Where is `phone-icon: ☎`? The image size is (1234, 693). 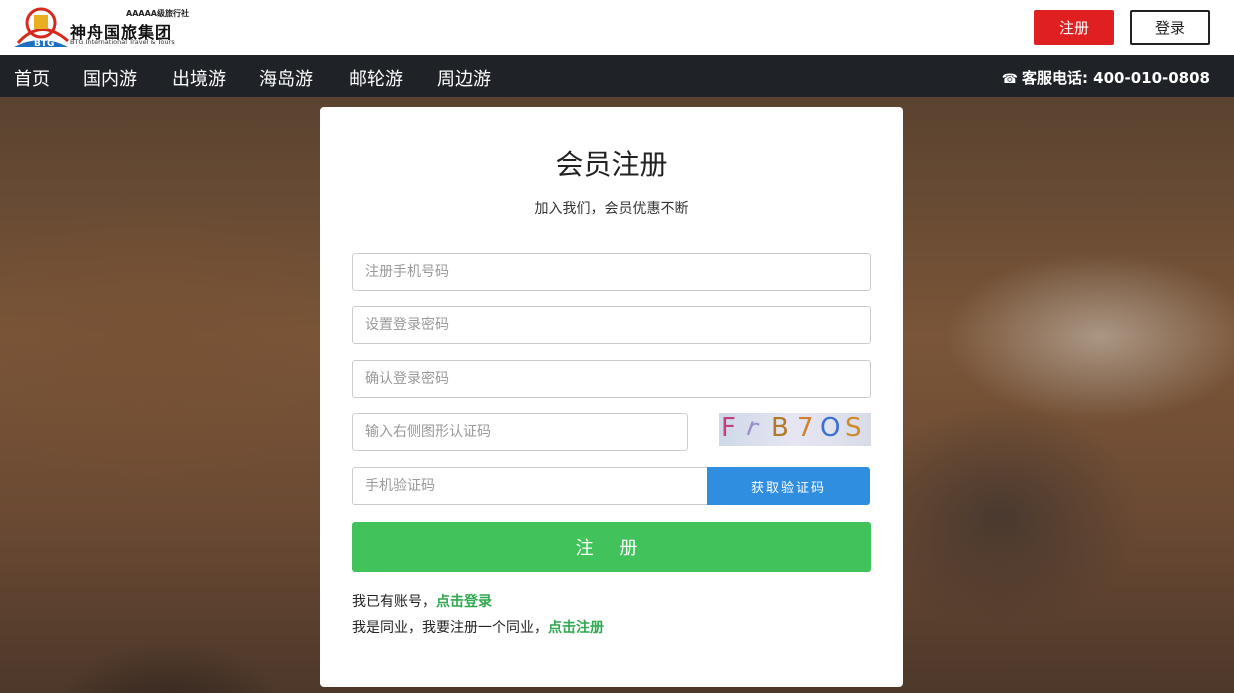
phone-icon: ☎ is located at coordinates (1009, 79).